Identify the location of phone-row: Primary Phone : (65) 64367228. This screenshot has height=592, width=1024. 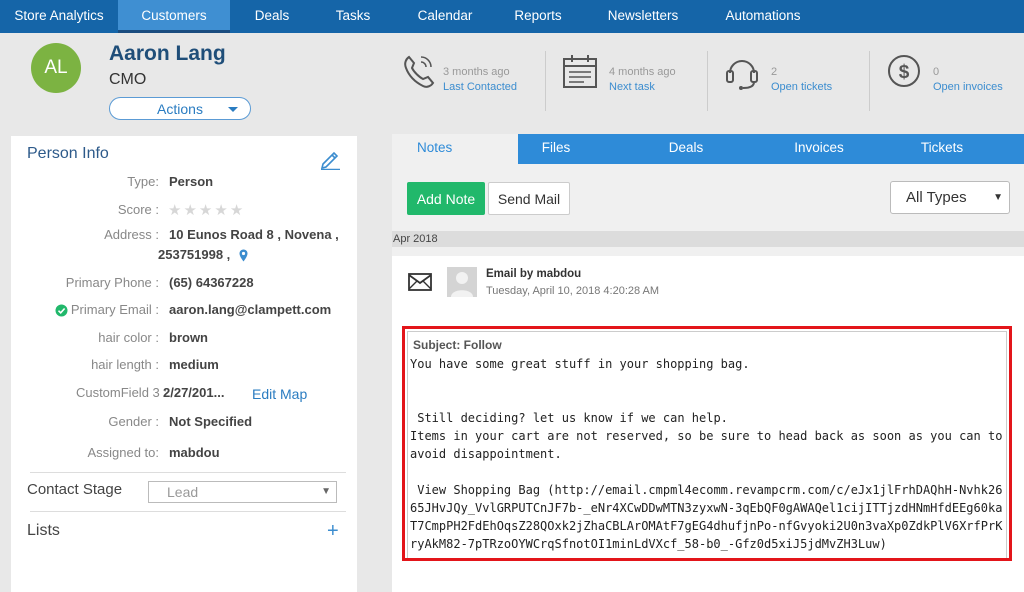
(184, 285).